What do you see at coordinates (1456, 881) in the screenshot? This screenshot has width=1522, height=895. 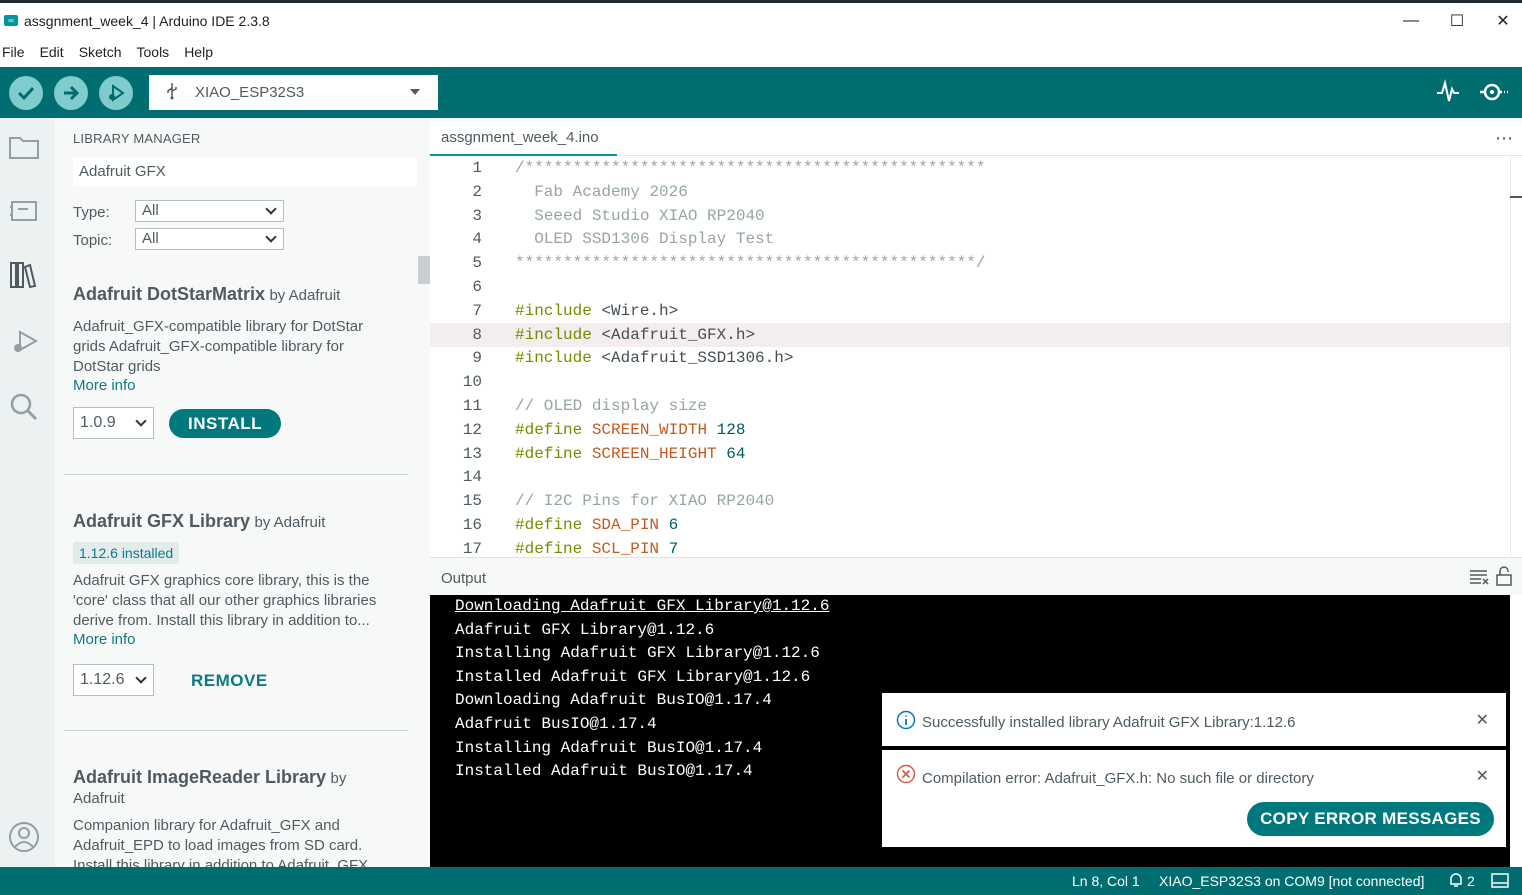 I see `notifications-bell-icon` at bounding box center [1456, 881].